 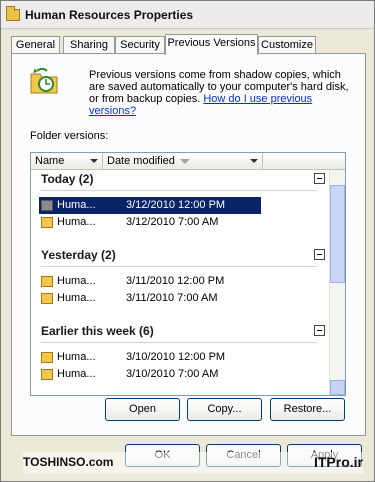 I want to click on scrollbar-thumb, so click(x=337, y=234).